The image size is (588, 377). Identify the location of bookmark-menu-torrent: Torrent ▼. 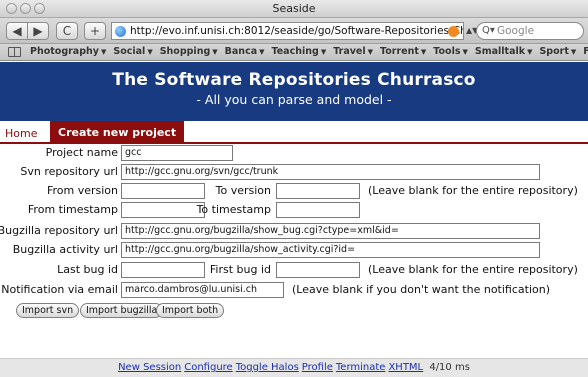
(403, 51).